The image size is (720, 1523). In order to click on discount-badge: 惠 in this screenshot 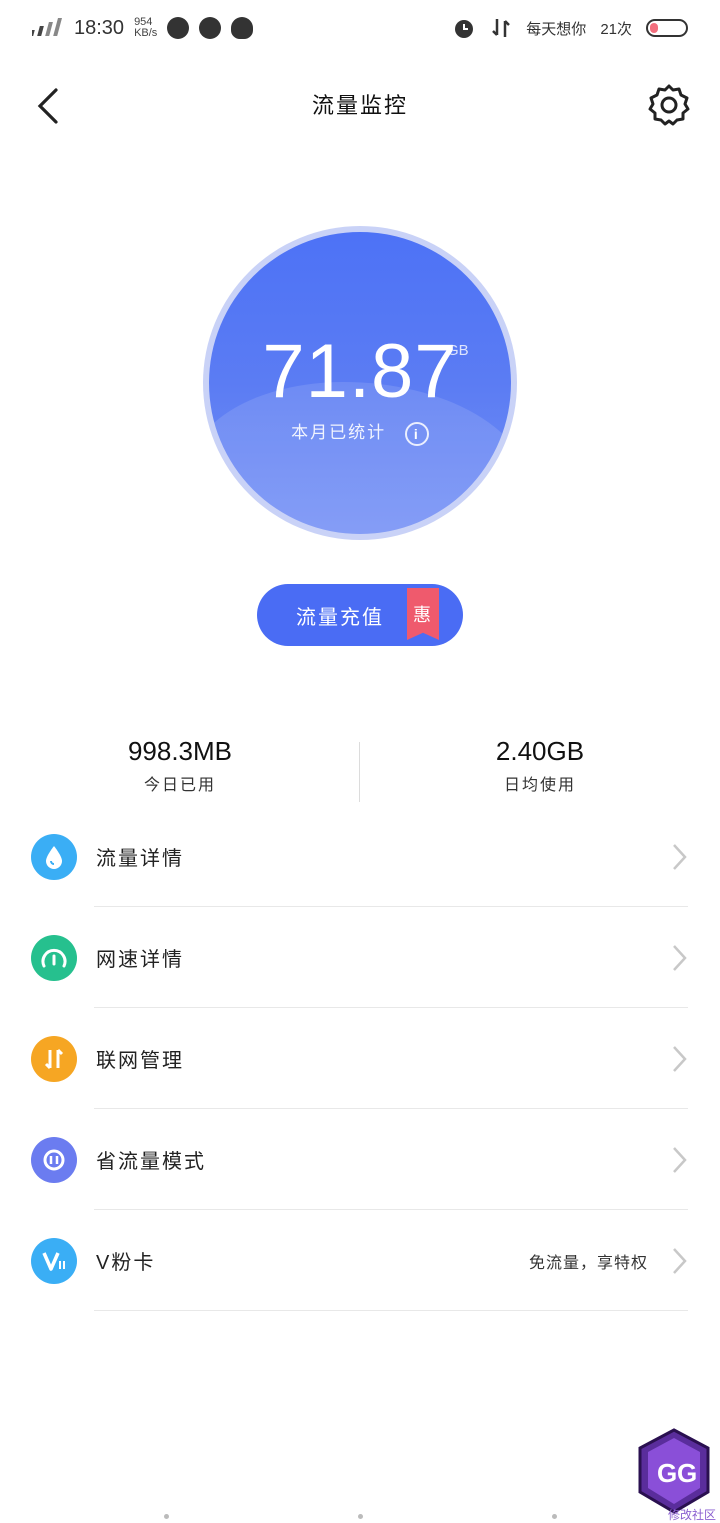, I will do `click(423, 614)`.